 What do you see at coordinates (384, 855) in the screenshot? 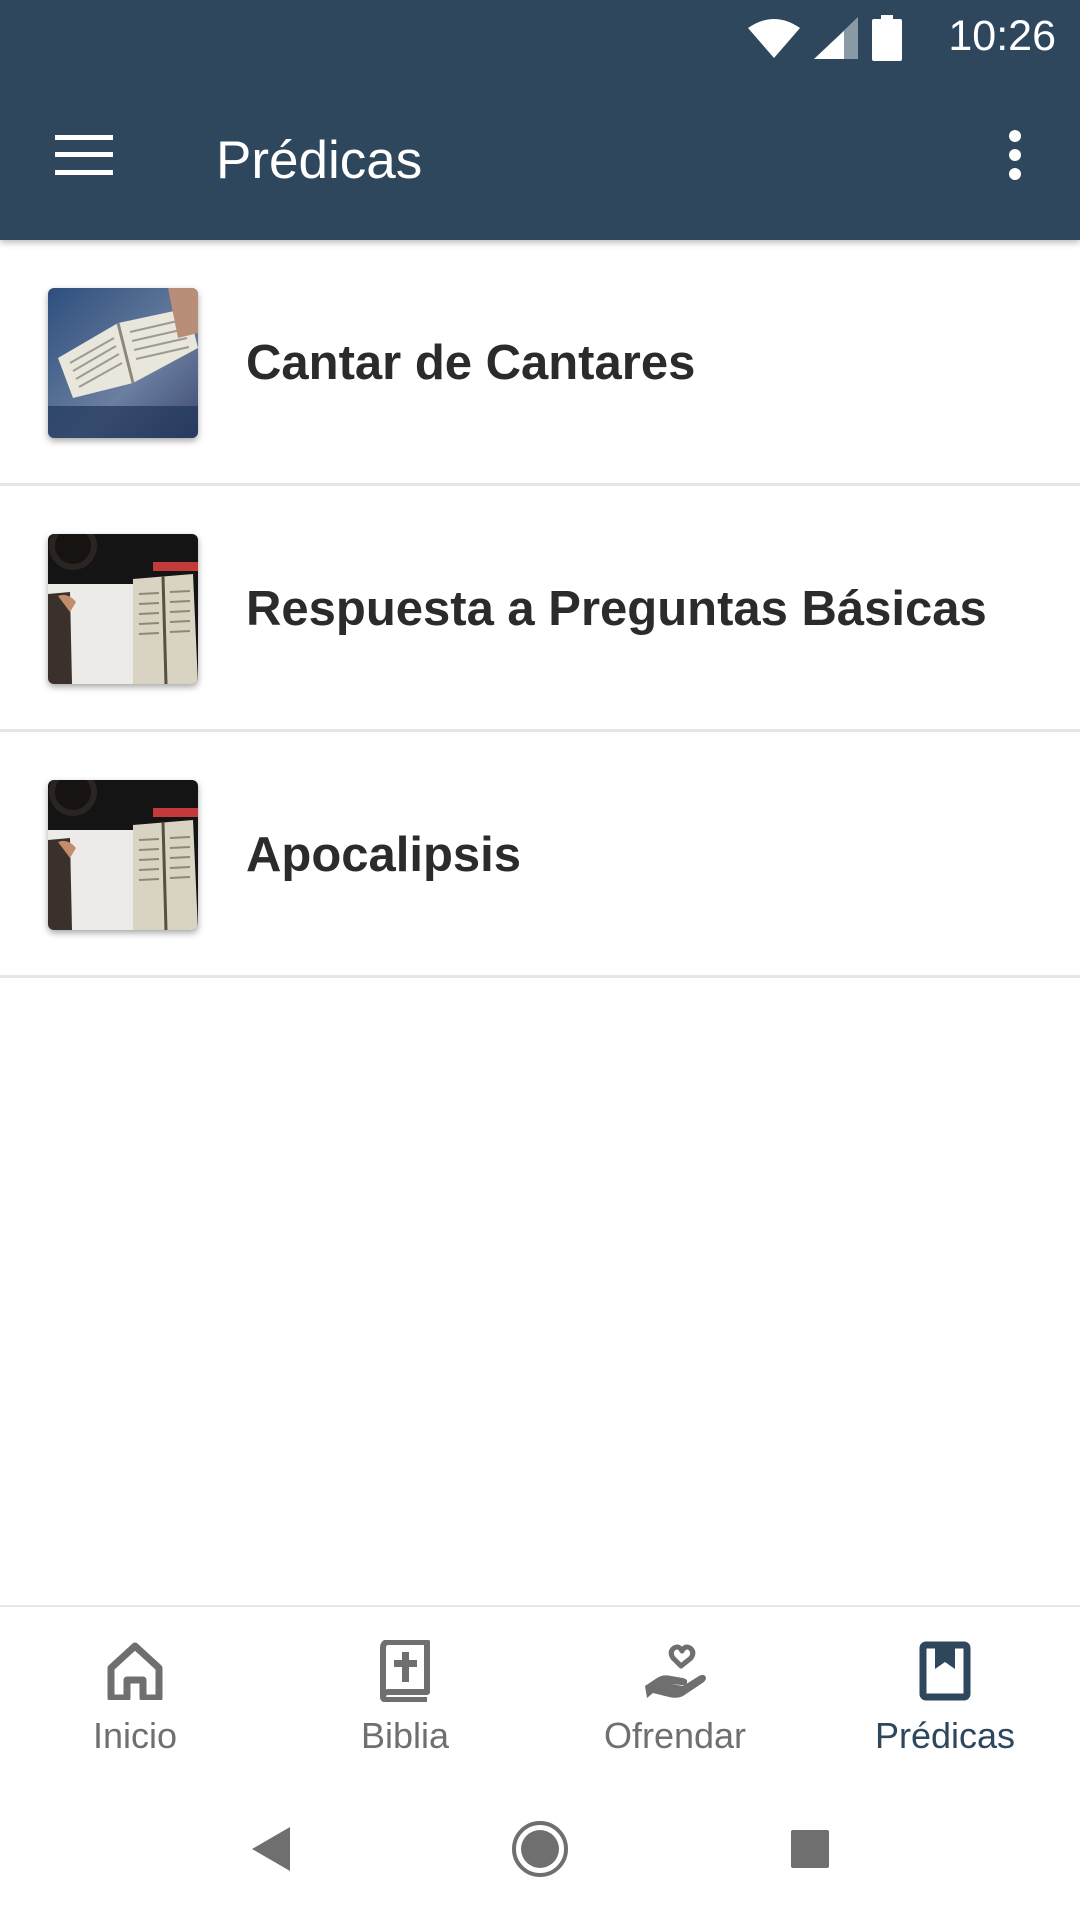
I see `sermon-title: Apocalipsis` at bounding box center [384, 855].